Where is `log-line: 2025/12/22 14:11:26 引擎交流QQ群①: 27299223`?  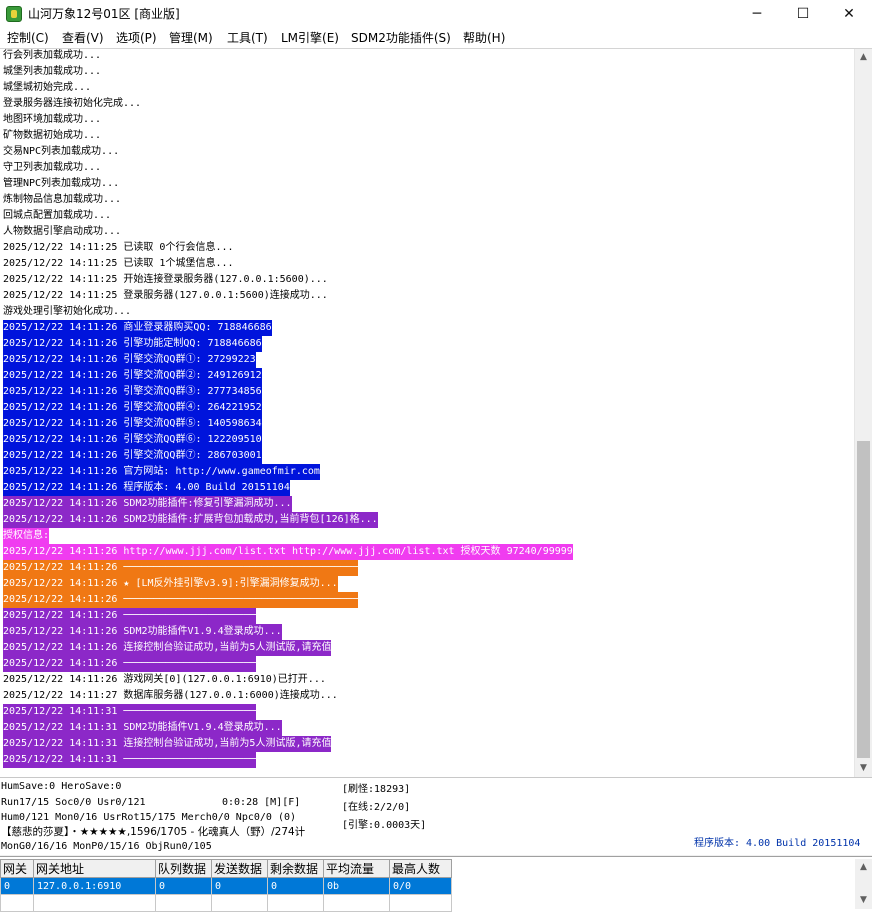
log-line: 2025/12/22 14:11:26 引擎交流QQ群①: 27299223 is located at coordinates (426, 360).